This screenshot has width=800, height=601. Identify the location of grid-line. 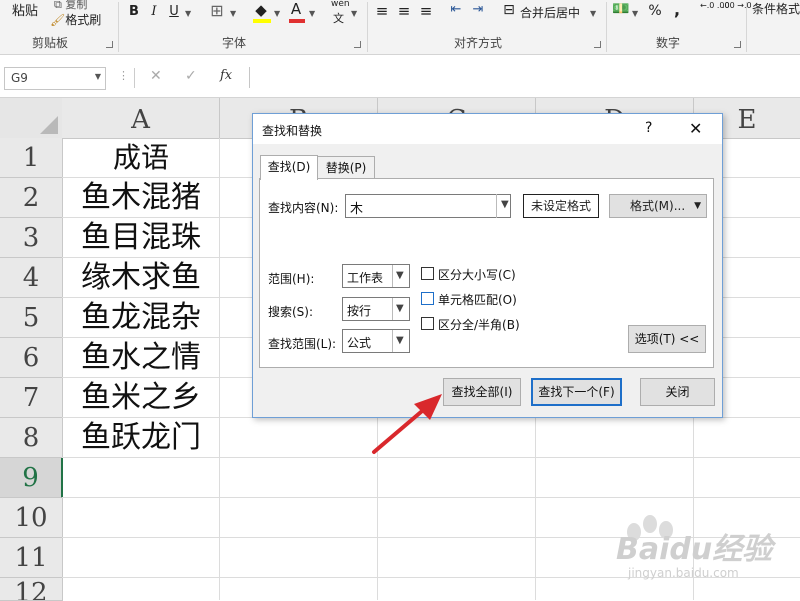
(219, 369).